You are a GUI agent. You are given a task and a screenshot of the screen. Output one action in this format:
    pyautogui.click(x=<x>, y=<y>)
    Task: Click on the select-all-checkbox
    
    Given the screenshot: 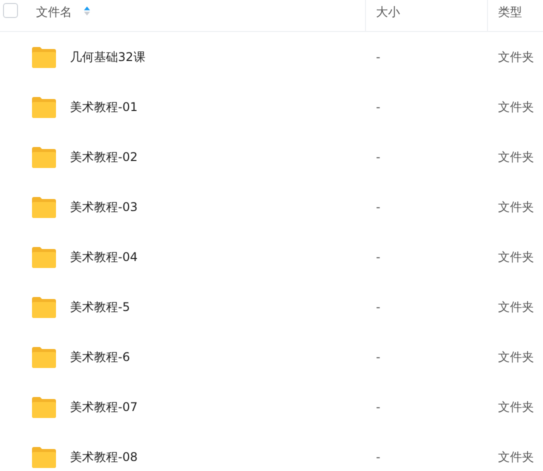 What is the action you would take?
    pyautogui.click(x=10, y=10)
    